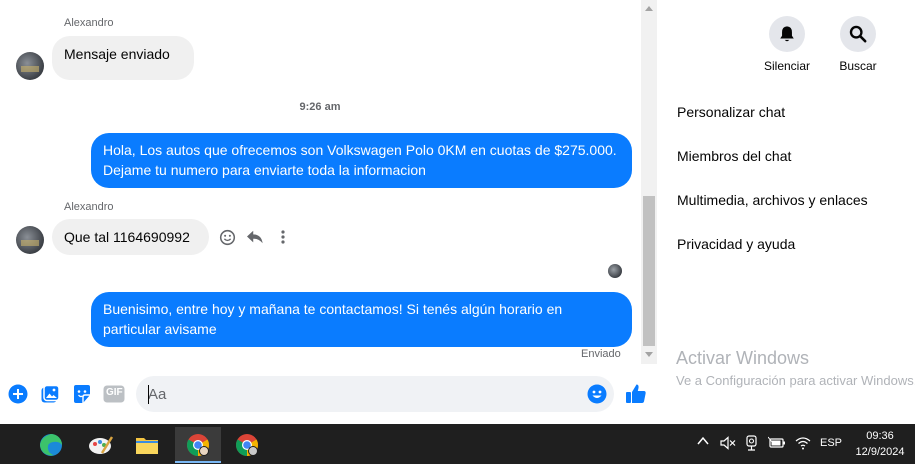  I want to click on scroll-thumb, so click(649, 271).